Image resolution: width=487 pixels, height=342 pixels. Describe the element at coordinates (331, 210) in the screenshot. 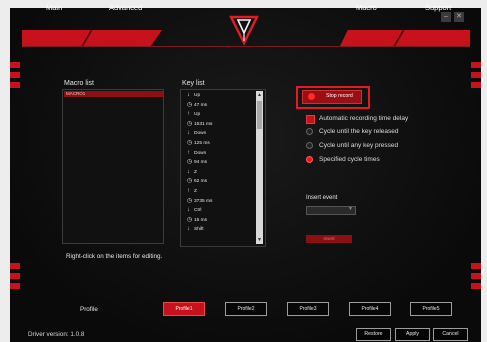

I see `insert-event-dropdown: ▼` at that location.